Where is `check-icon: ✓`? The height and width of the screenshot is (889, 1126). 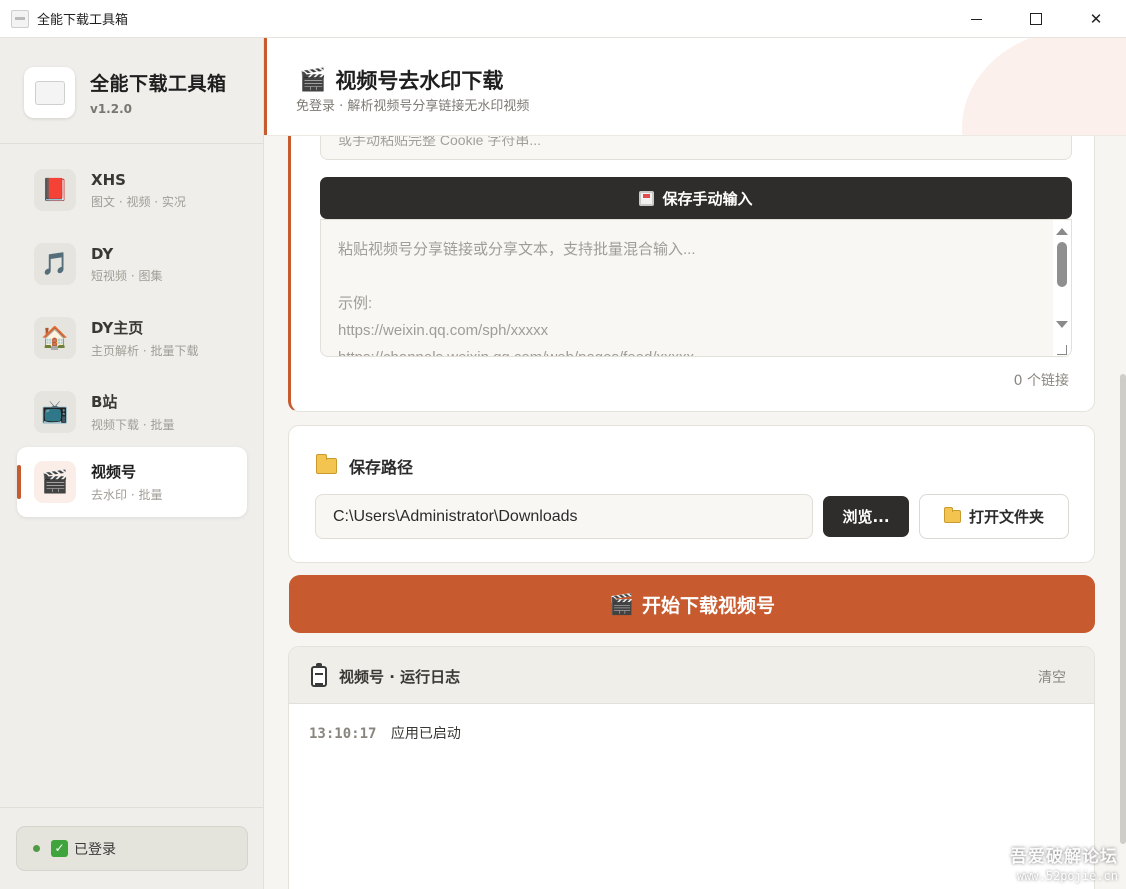
check-icon: ✓ is located at coordinates (59, 848).